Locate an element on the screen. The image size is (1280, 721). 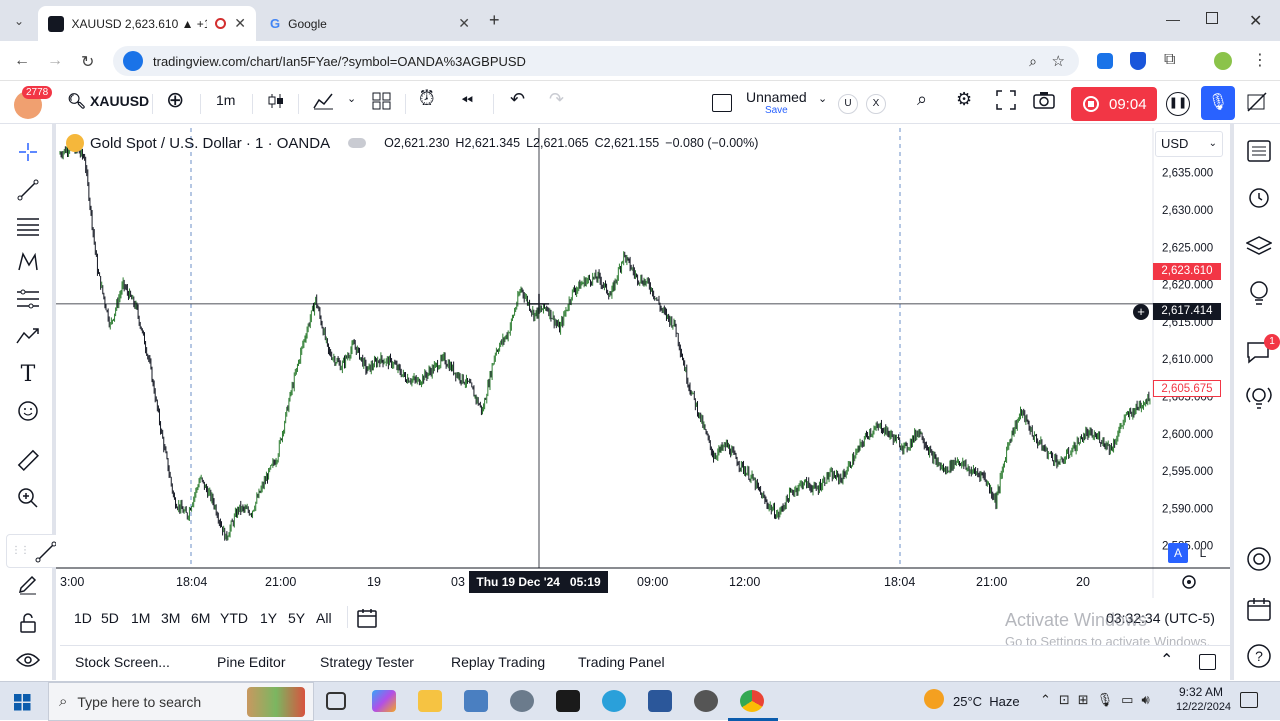
interval-button: 1m is located at coordinates (225, 100).